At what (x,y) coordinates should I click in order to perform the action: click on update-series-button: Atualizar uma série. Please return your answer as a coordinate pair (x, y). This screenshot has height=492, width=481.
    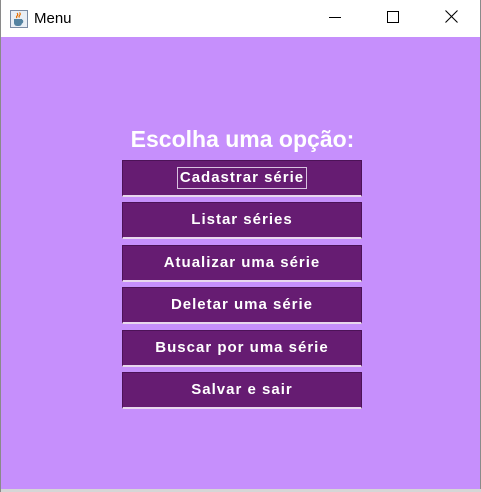
    Looking at the image, I should click on (242, 263).